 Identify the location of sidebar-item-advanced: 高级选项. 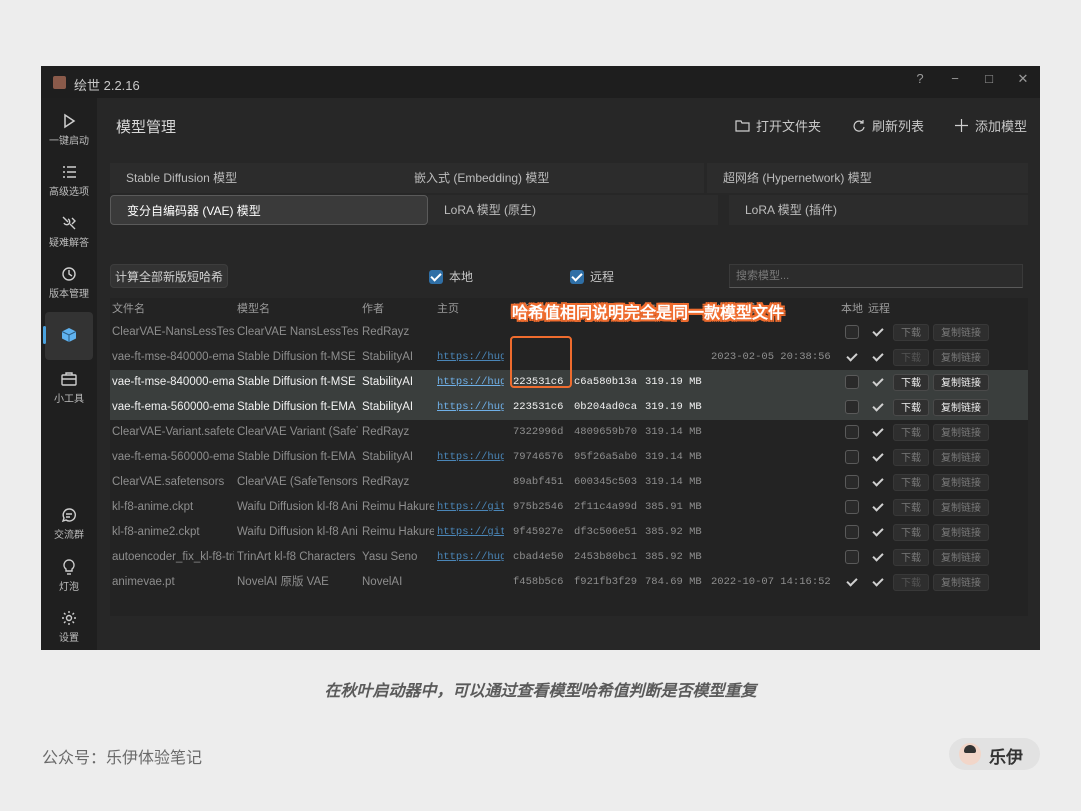
(69, 183).